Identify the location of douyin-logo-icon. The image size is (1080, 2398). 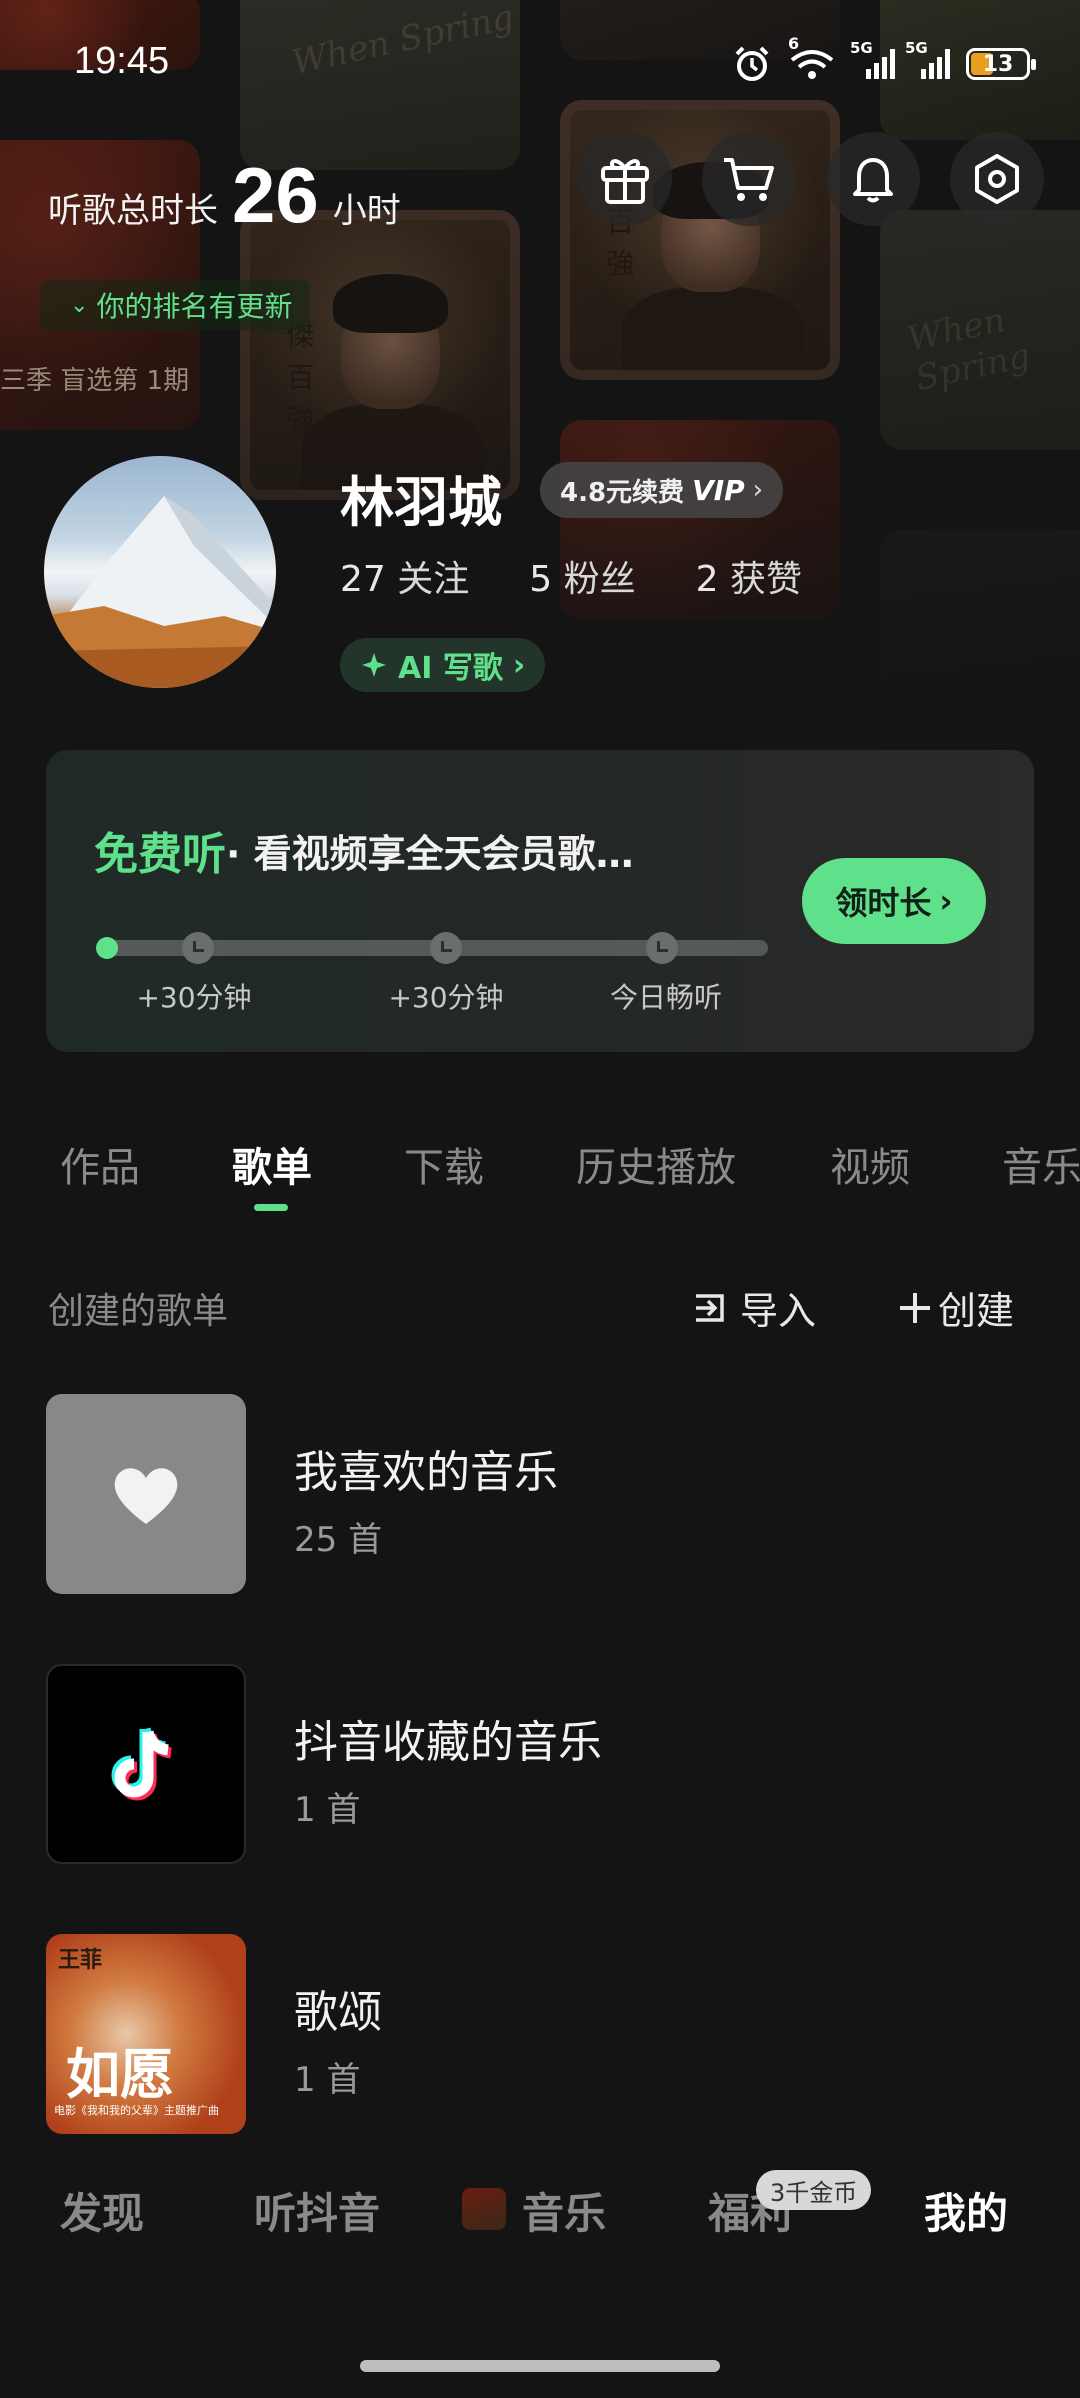
(141, 1764).